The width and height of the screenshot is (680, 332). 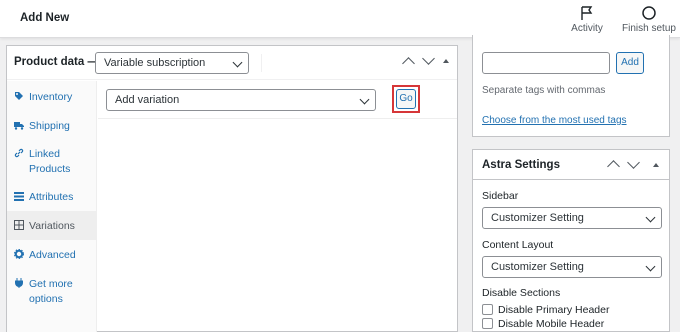 I want to click on activity-label: Activity, so click(x=587, y=28).